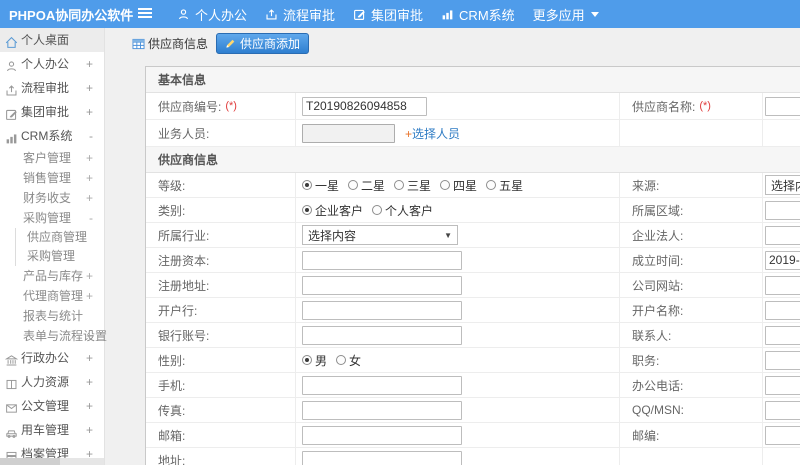 Image resolution: width=800 pixels, height=465 pixels. I want to click on level-label: 等级:, so click(172, 185).